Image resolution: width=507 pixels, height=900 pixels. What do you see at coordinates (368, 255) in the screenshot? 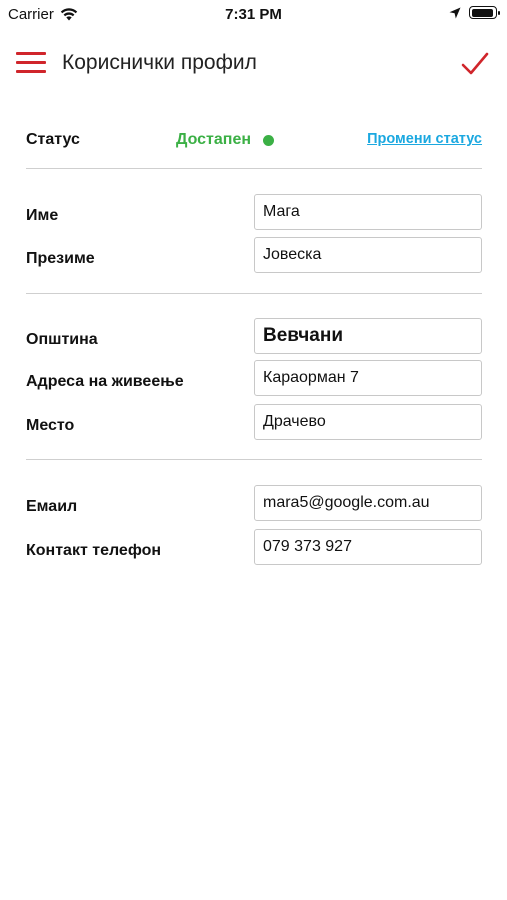
I see `last-name-field` at bounding box center [368, 255].